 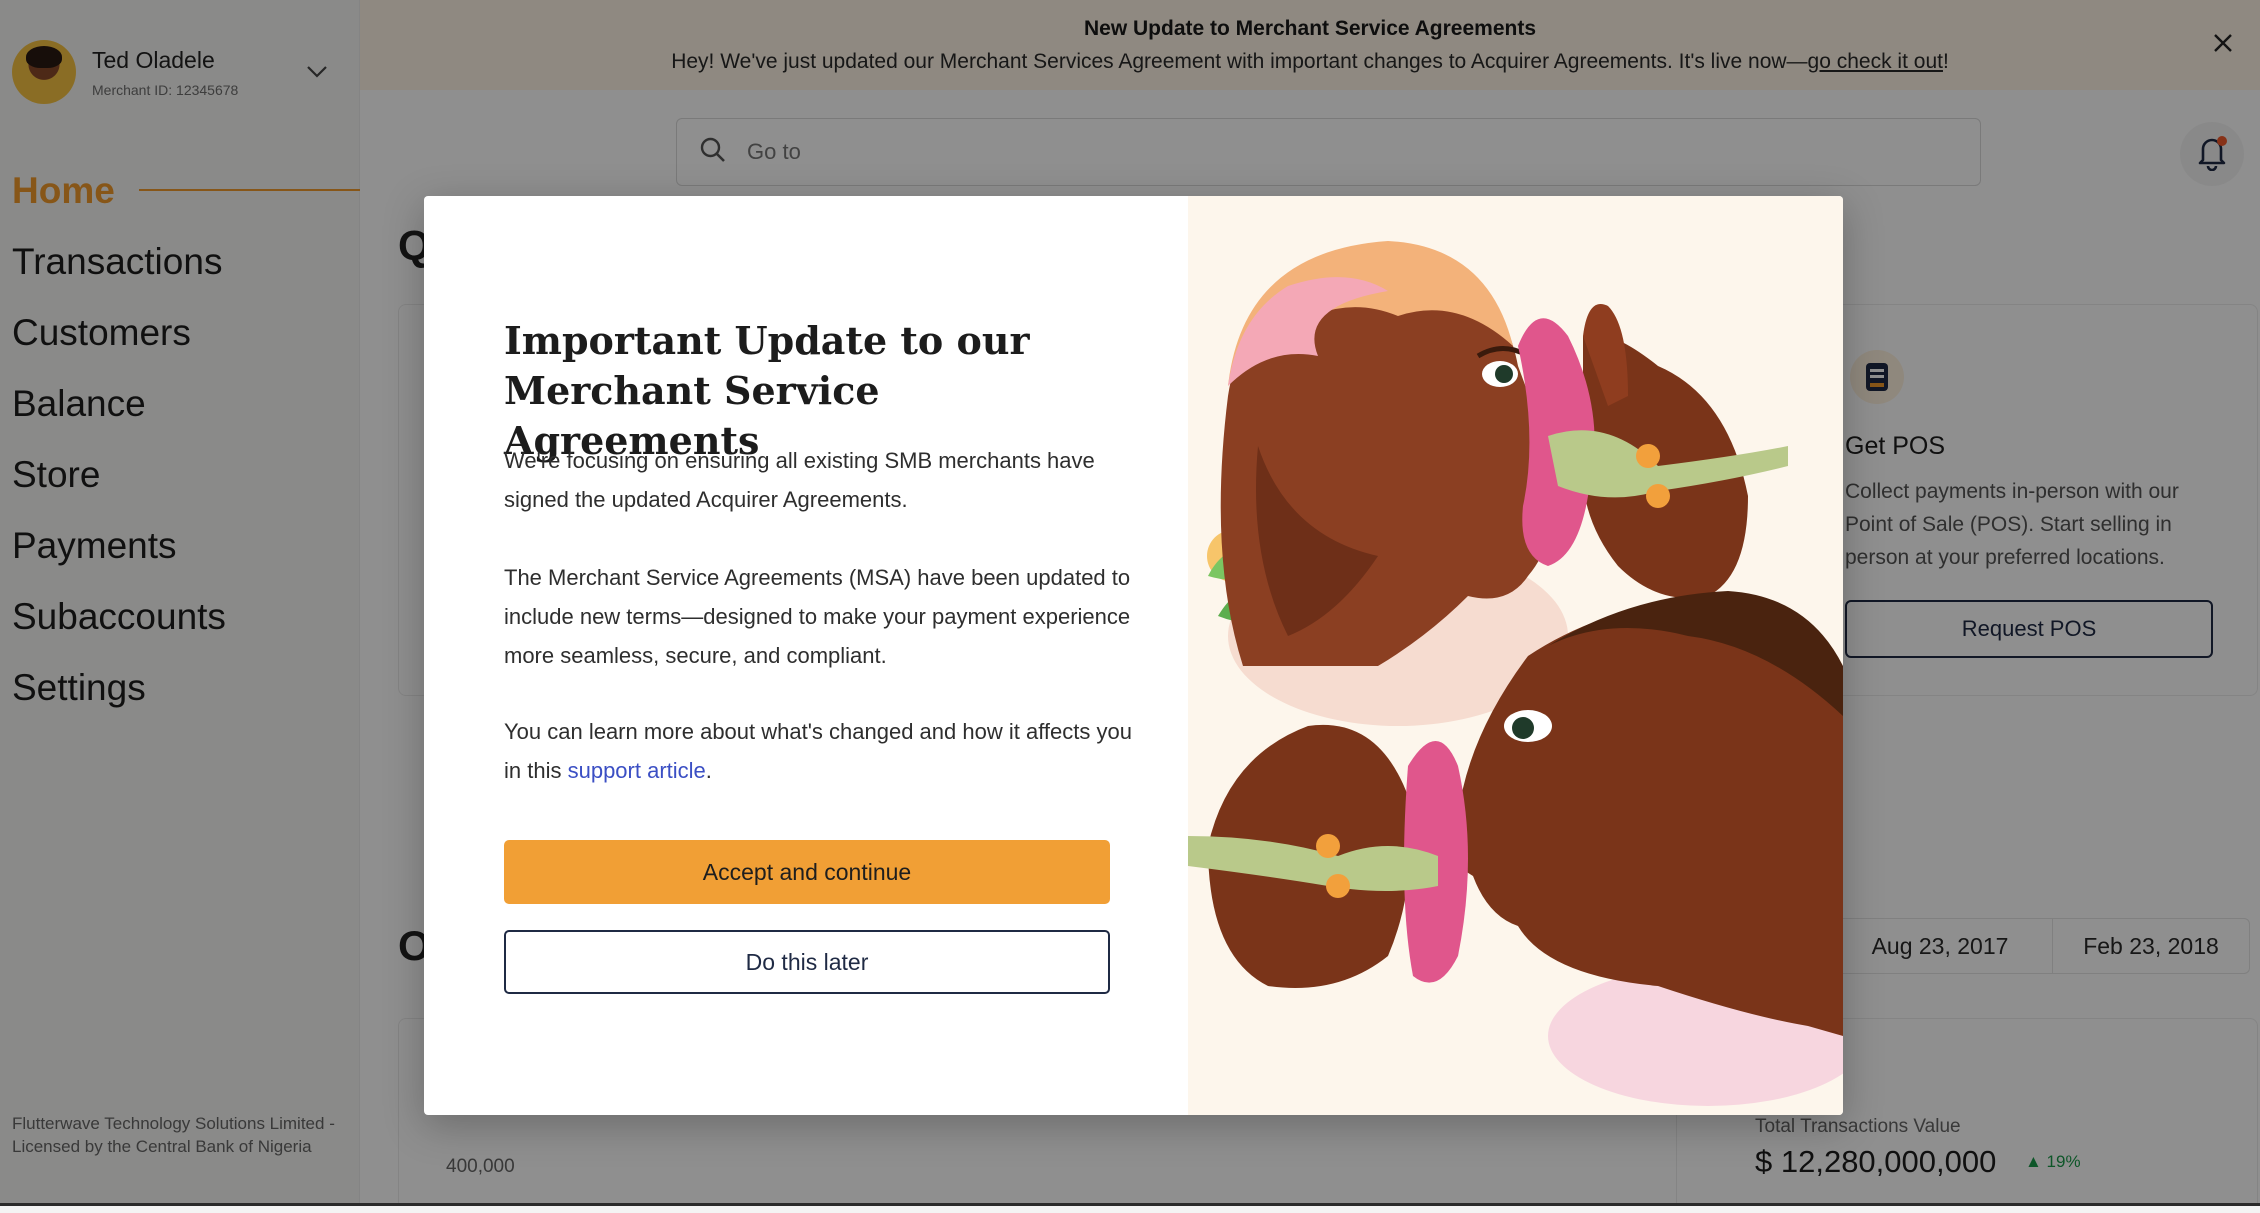 What do you see at coordinates (807, 962) in the screenshot?
I see `do-this-later-button: Do this later` at bounding box center [807, 962].